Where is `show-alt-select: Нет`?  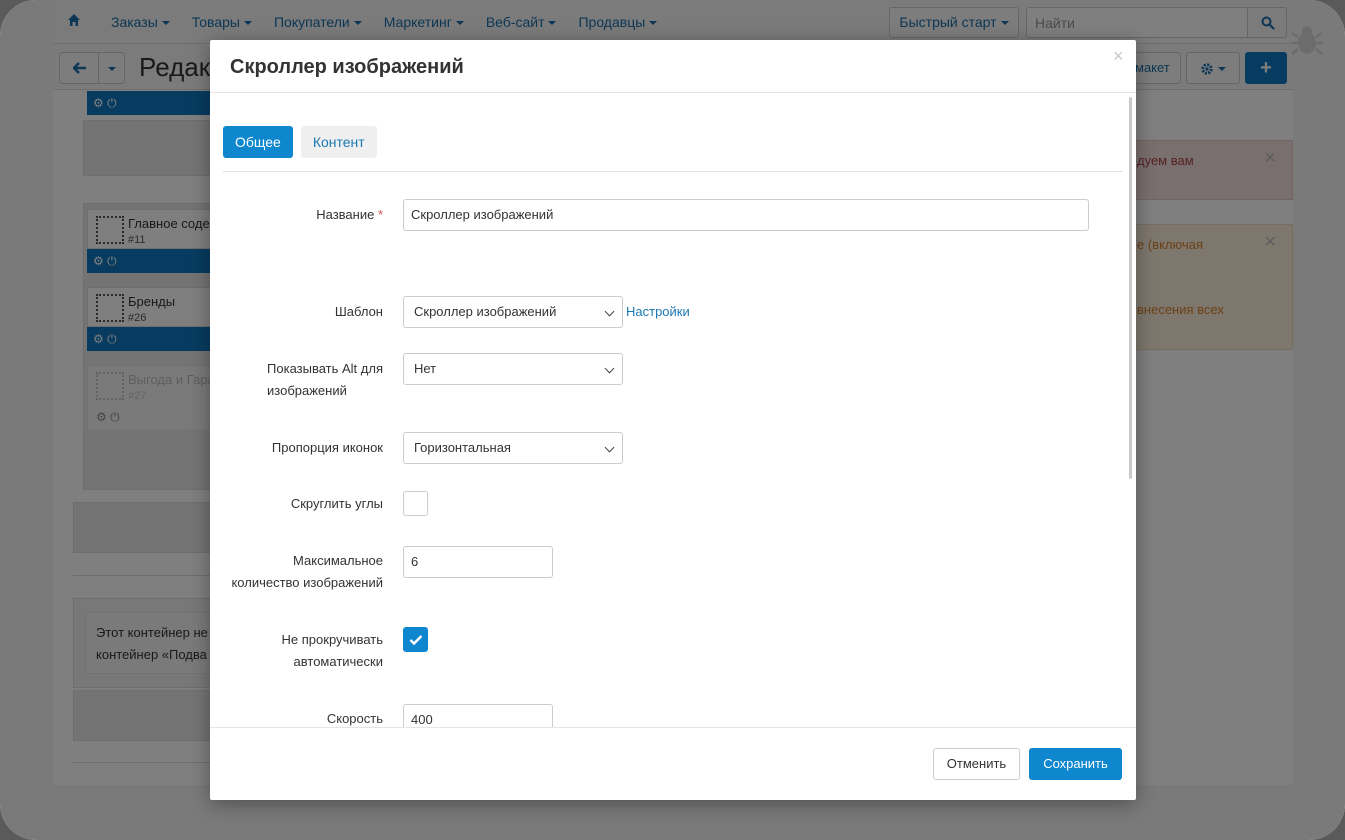 show-alt-select: Нет is located at coordinates (513, 369).